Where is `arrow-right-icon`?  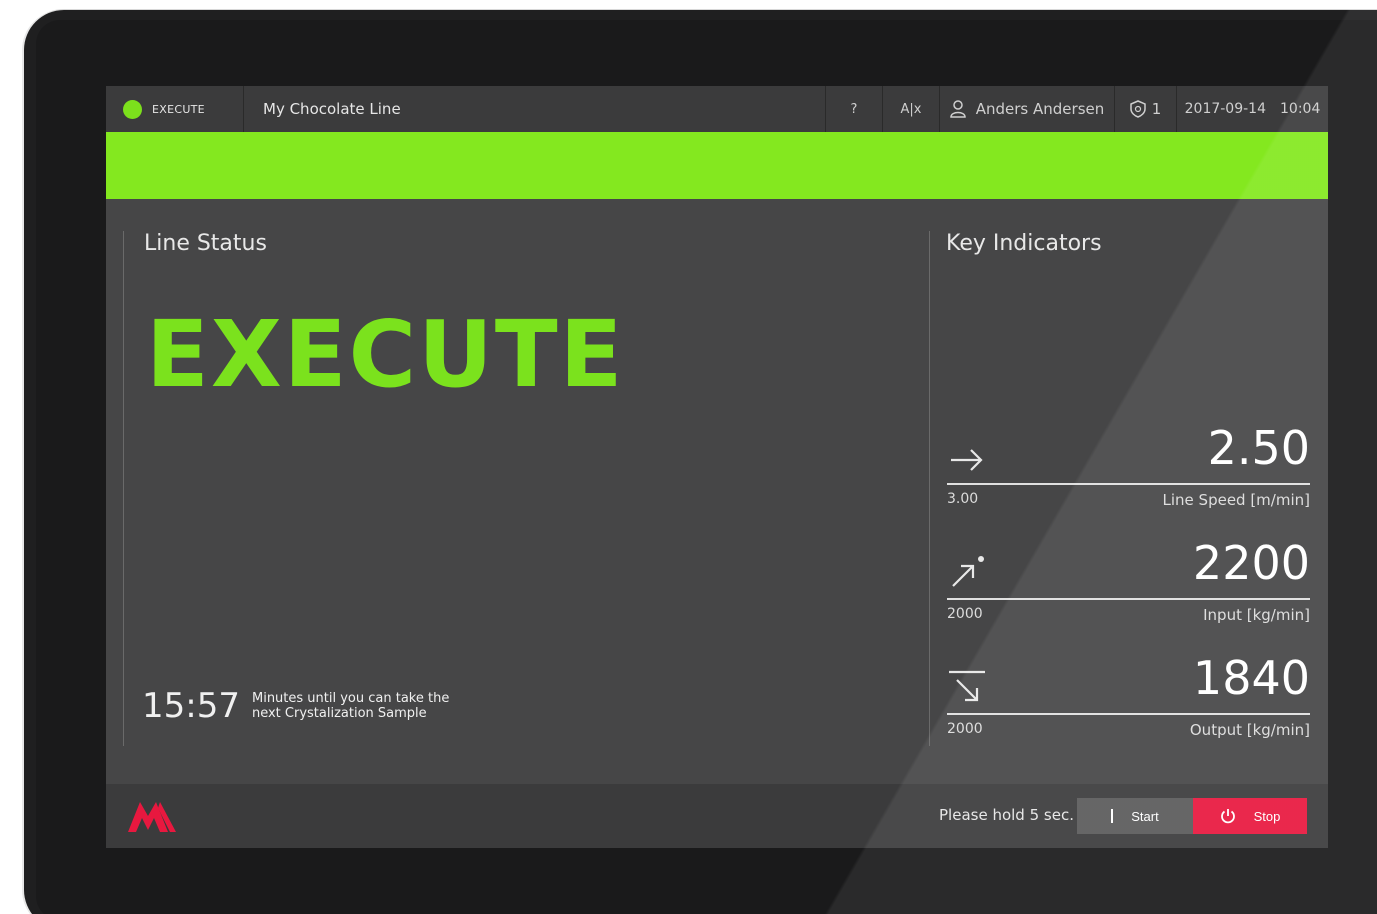 arrow-right-icon is located at coordinates (967, 460).